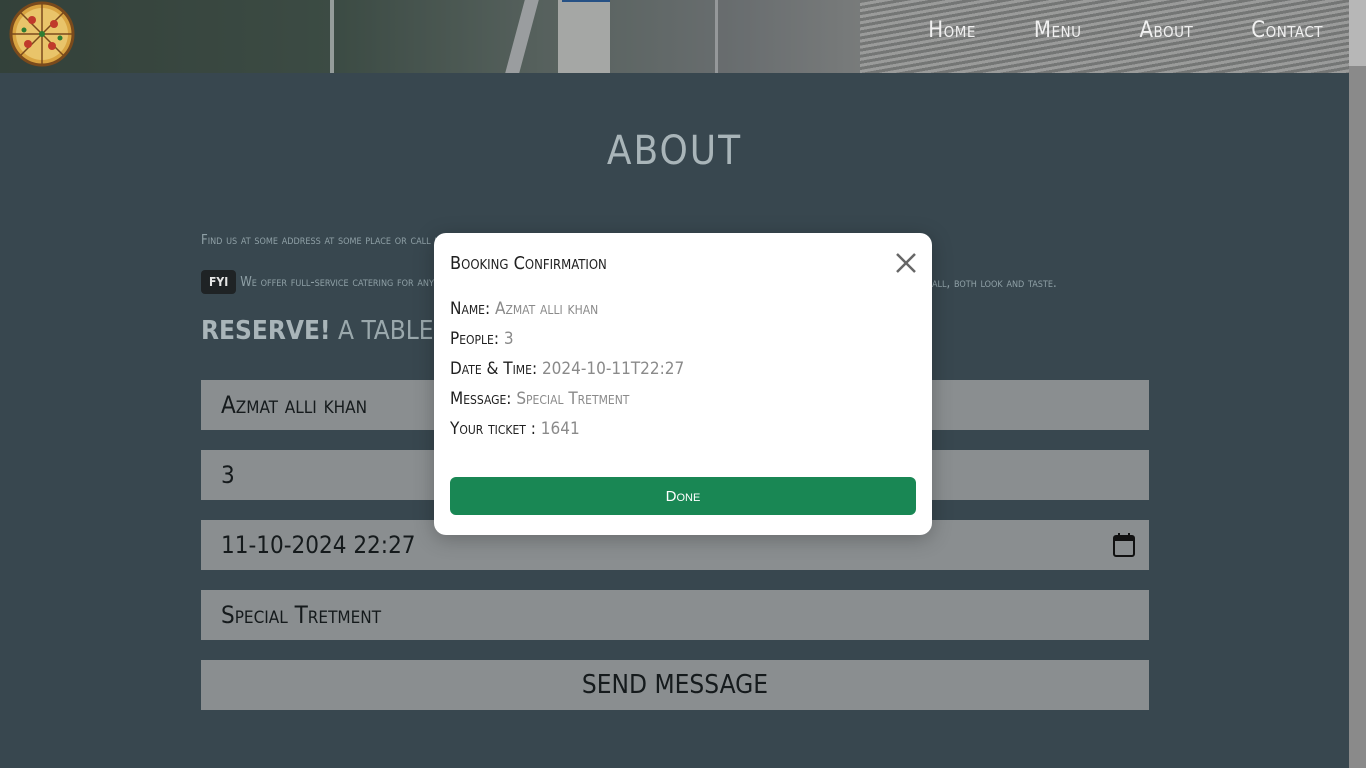 The height and width of the screenshot is (768, 1366). I want to click on modal-datetime-row: Date & Time: 2024-10-11T22:27, so click(567, 369).